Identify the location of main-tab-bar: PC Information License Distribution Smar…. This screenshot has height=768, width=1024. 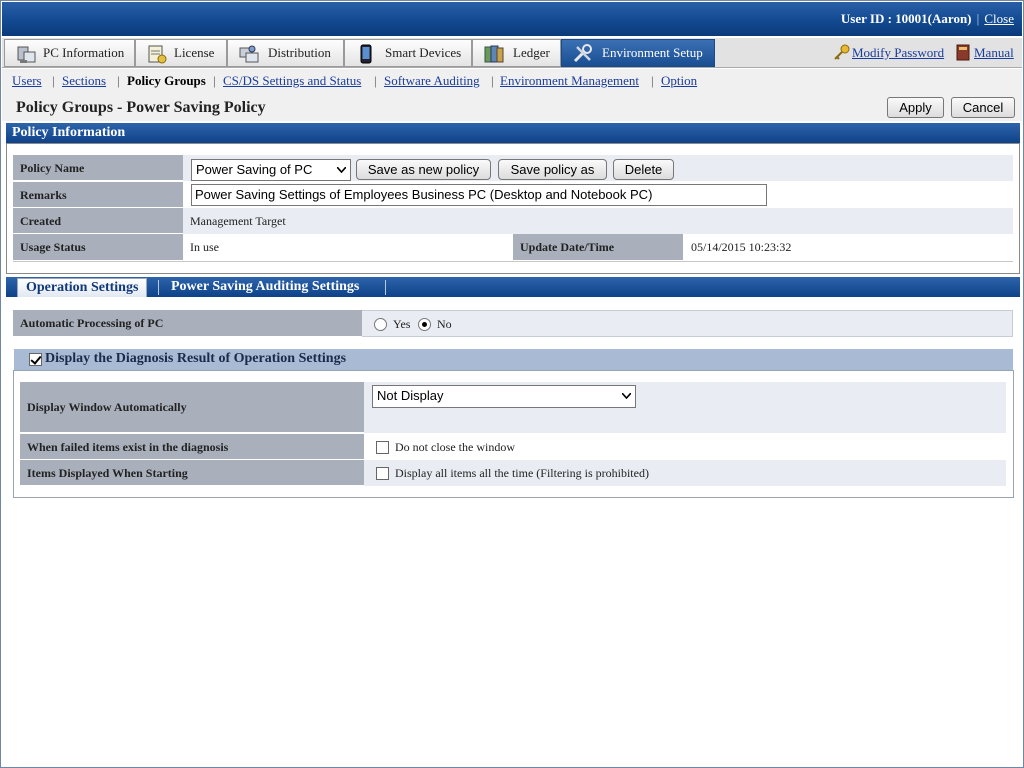
(512, 53).